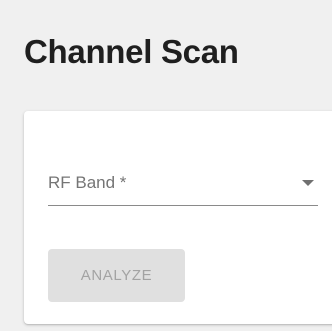  What do you see at coordinates (308, 183) in the screenshot?
I see `chevron-down-icon` at bounding box center [308, 183].